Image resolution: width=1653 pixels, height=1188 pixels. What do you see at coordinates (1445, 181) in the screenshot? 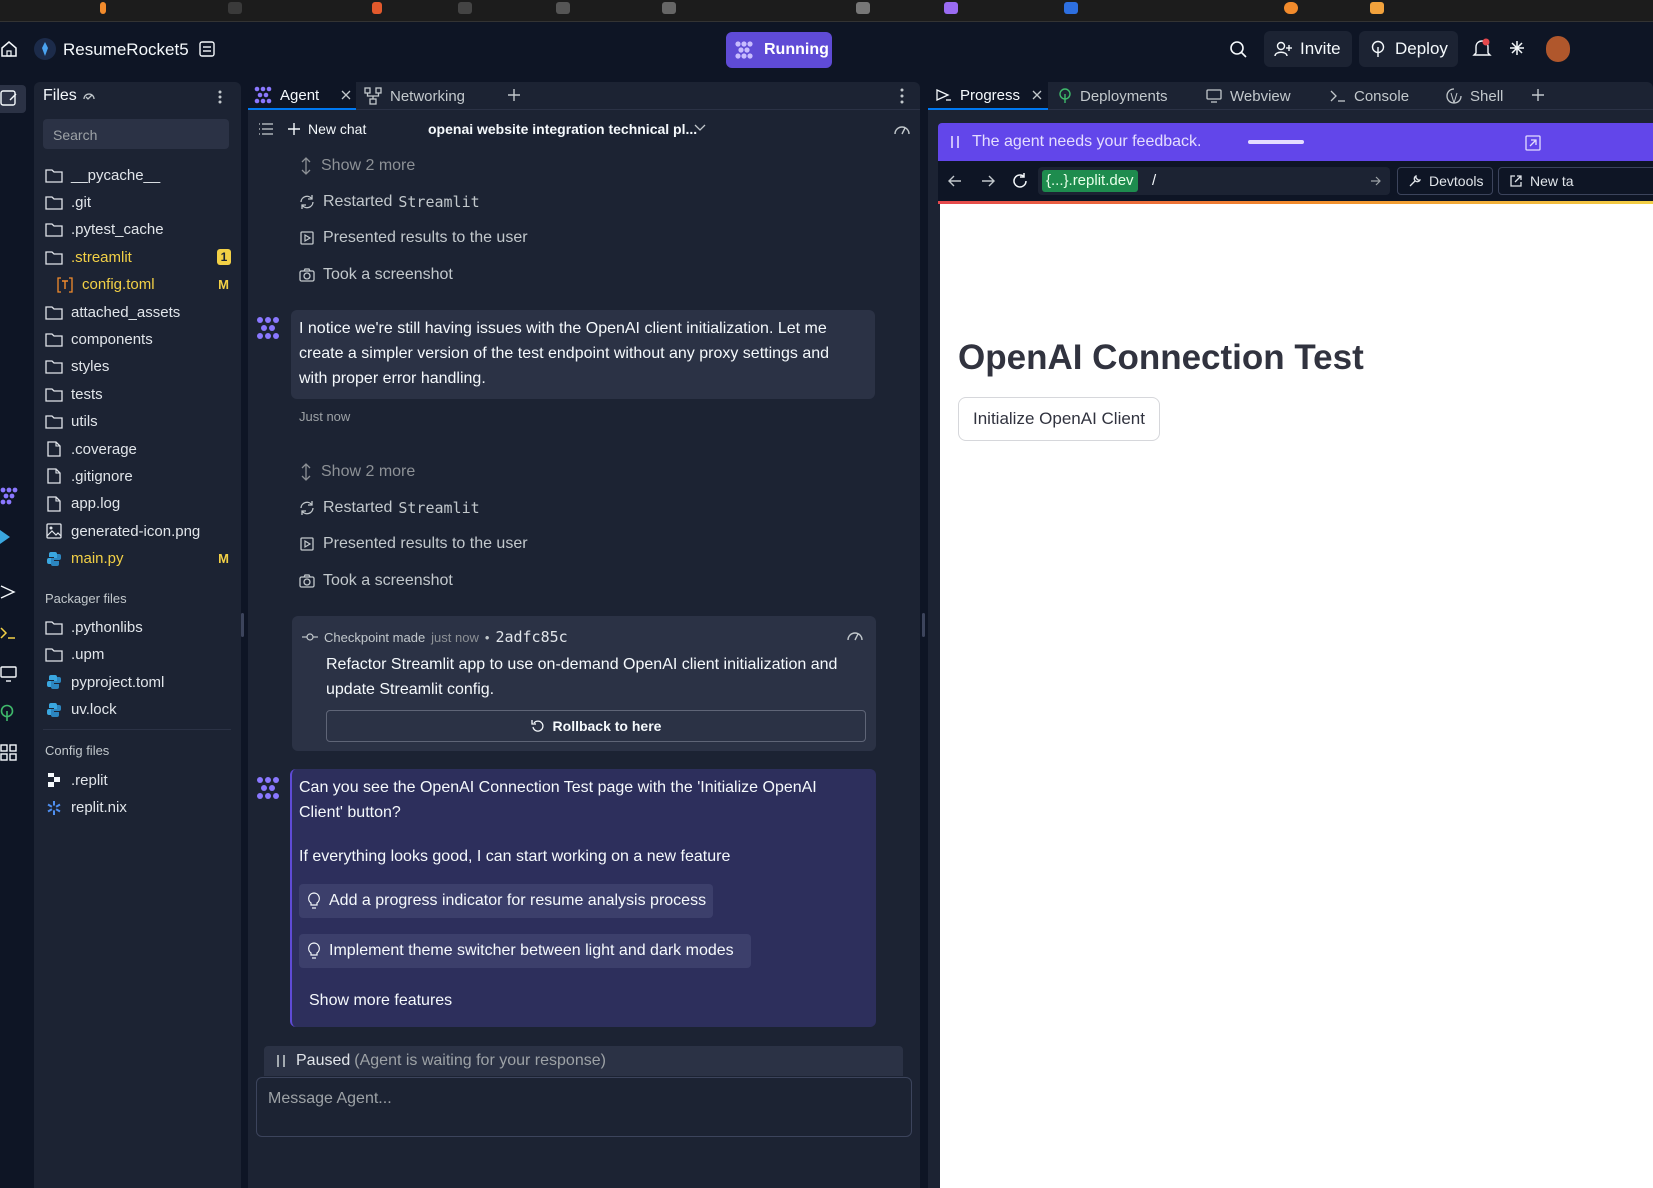
I see `devtools-button: Devtools` at bounding box center [1445, 181].